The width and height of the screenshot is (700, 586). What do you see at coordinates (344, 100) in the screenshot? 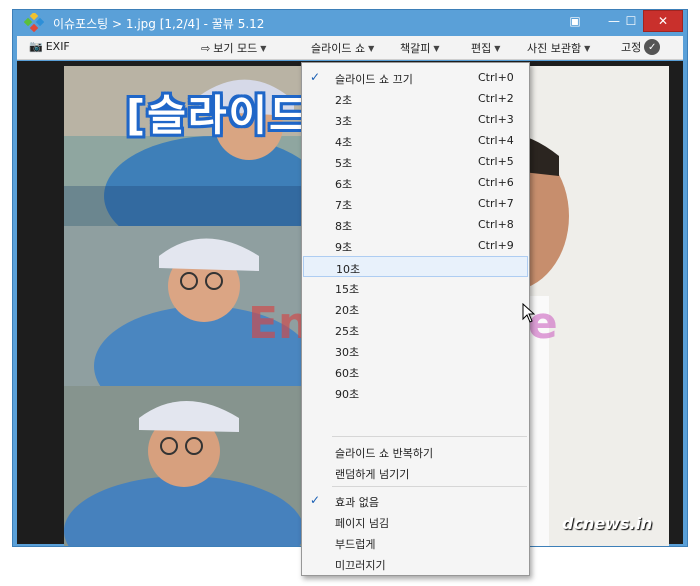
I see `menu-item-label: 2초` at bounding box center [344, 100].